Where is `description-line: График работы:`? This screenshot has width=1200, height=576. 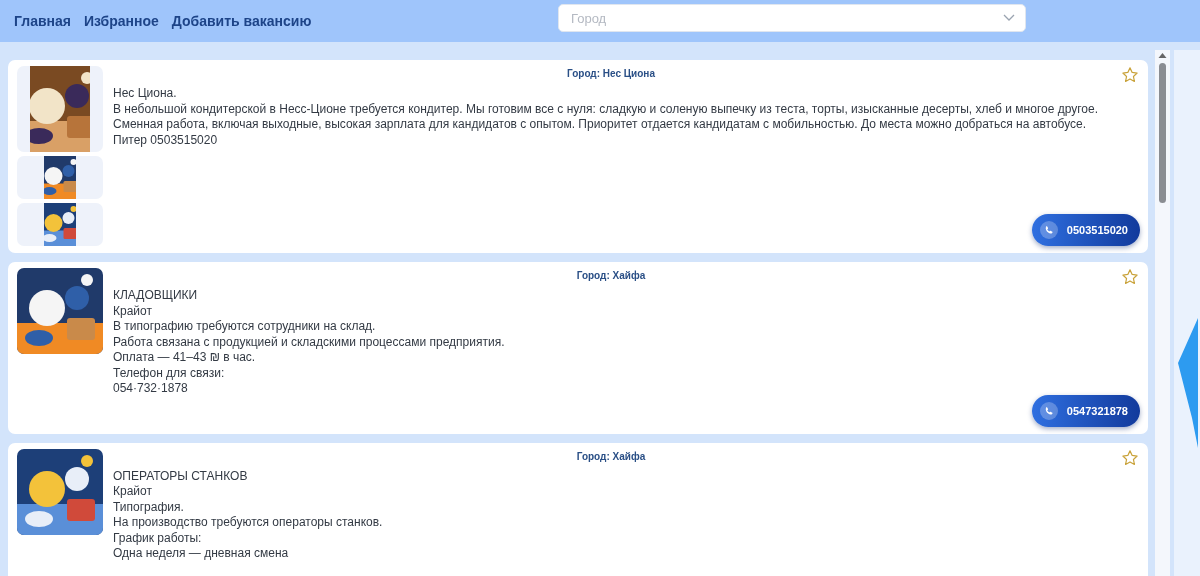
description-line: График работы: is located at coordinates (158, 538).